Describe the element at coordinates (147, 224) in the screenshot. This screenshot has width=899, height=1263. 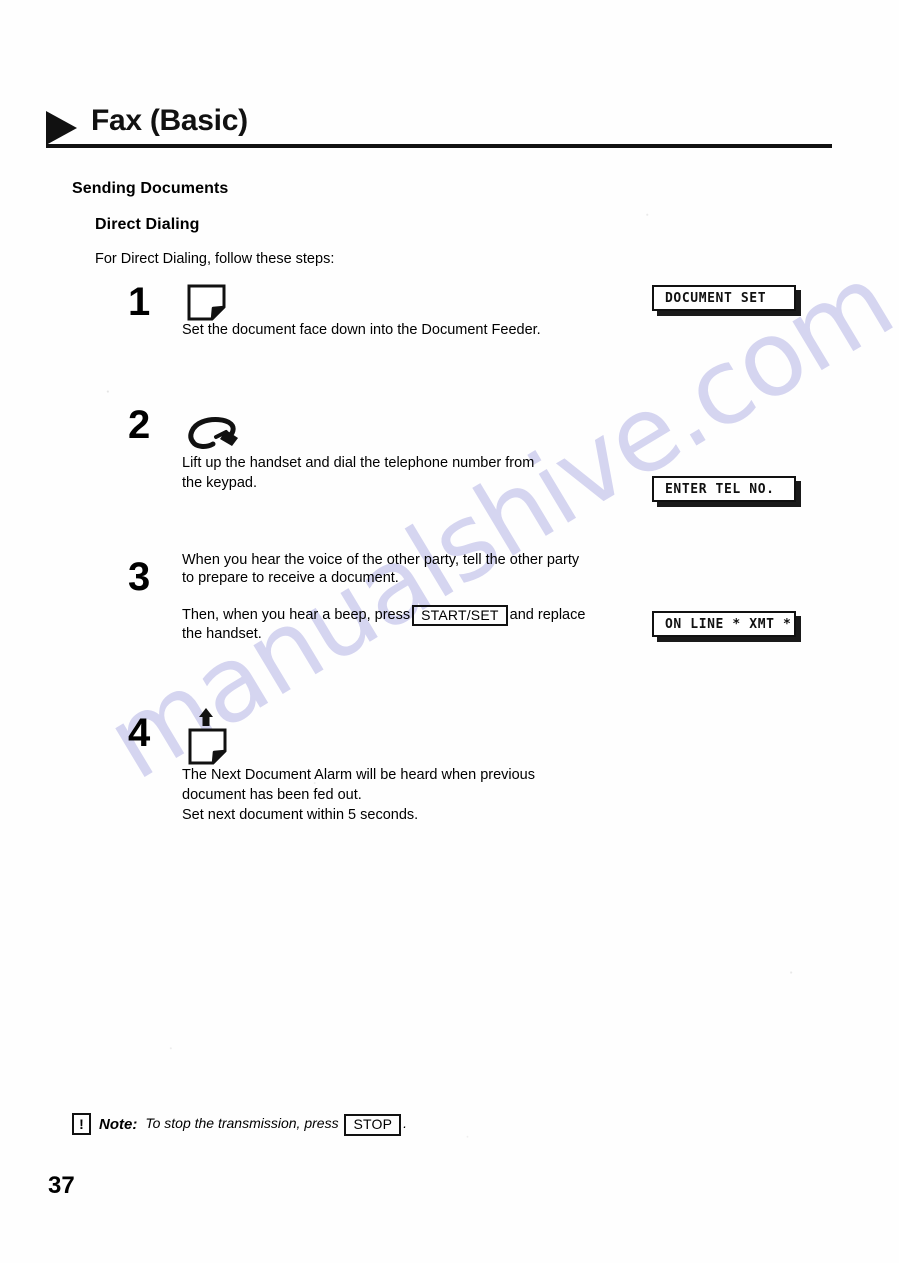
I see `subsection-heading: Direct Dialing` at that location.